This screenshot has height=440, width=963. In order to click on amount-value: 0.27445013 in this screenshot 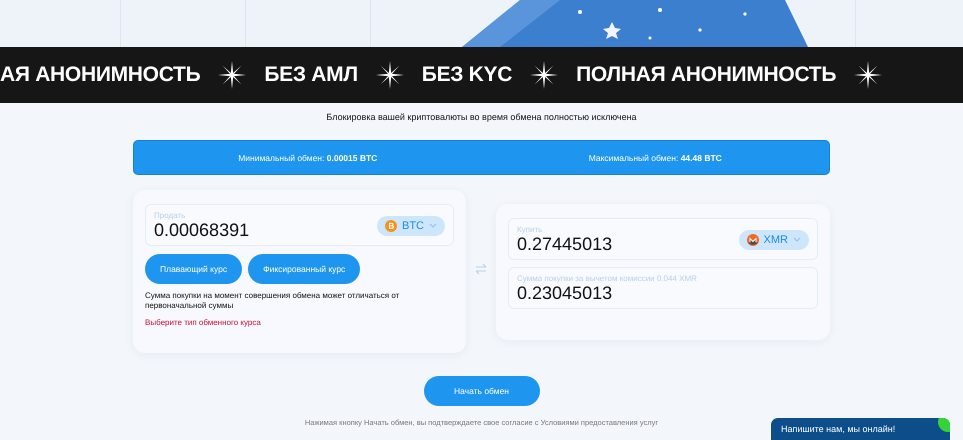, I will do `click(564, 244)`.